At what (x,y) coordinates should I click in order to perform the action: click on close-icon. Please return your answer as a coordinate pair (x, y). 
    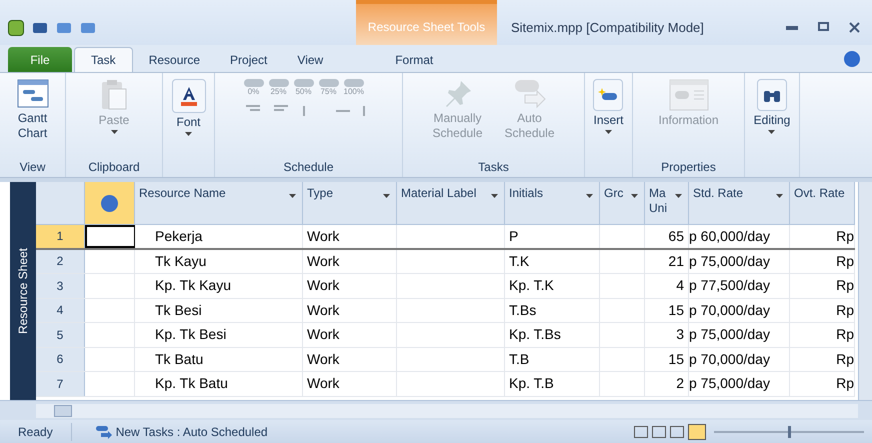
    Looking at the image, I should click on (854, 27).